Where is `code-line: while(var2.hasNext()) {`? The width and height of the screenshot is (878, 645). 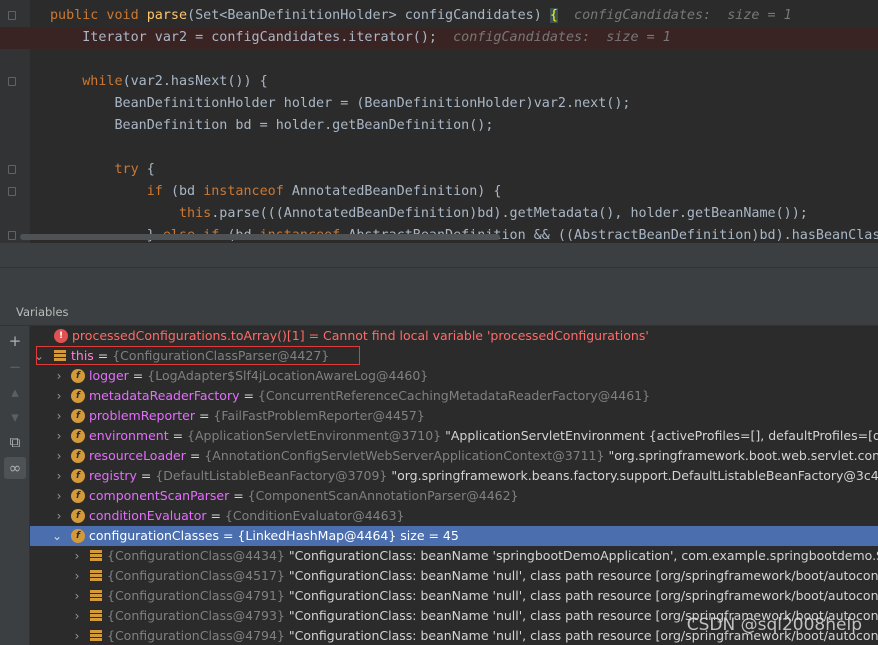
code-line: while(var2.hasNext()) { is located at coordinates (439, 82).